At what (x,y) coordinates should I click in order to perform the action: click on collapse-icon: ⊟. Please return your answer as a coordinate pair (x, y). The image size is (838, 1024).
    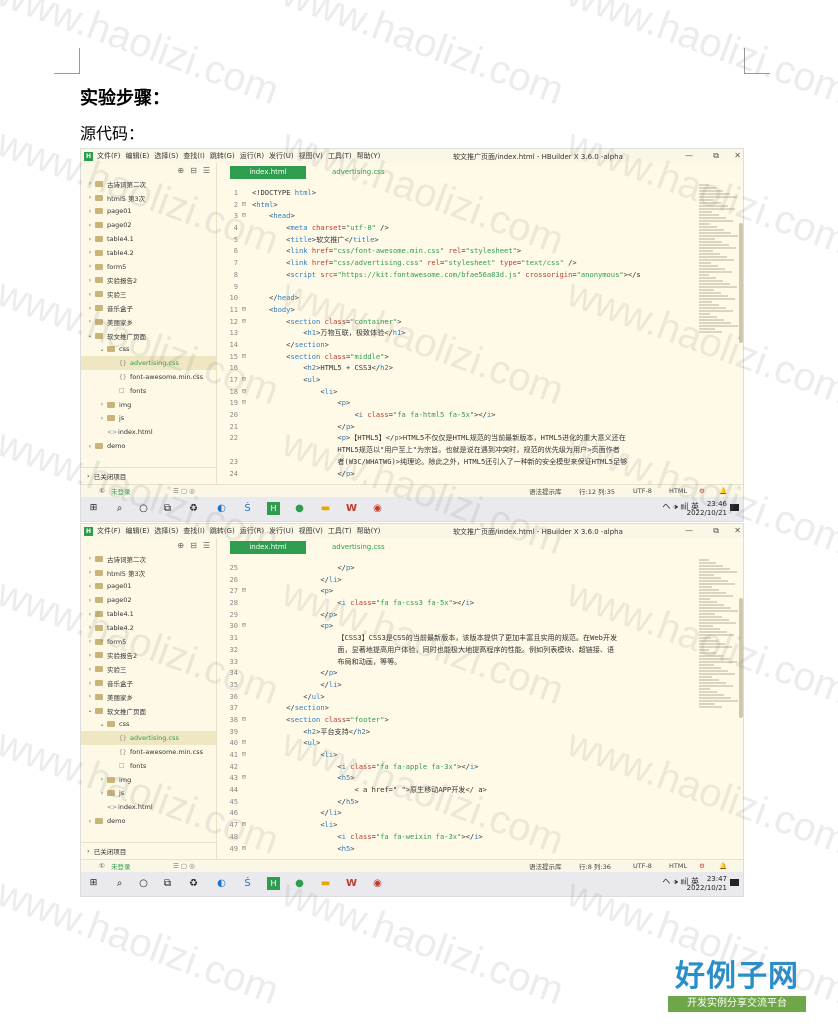
    Looking at the image, I should click on (193, 545).